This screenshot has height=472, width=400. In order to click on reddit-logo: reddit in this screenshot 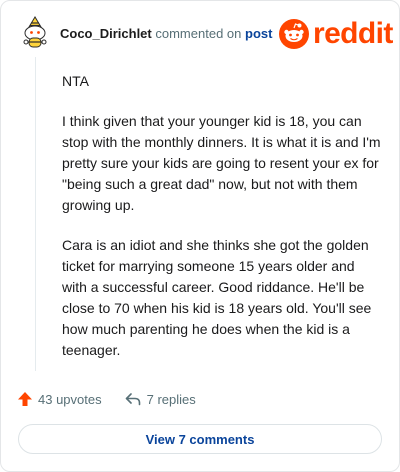, I will do `click(336, 34)`.